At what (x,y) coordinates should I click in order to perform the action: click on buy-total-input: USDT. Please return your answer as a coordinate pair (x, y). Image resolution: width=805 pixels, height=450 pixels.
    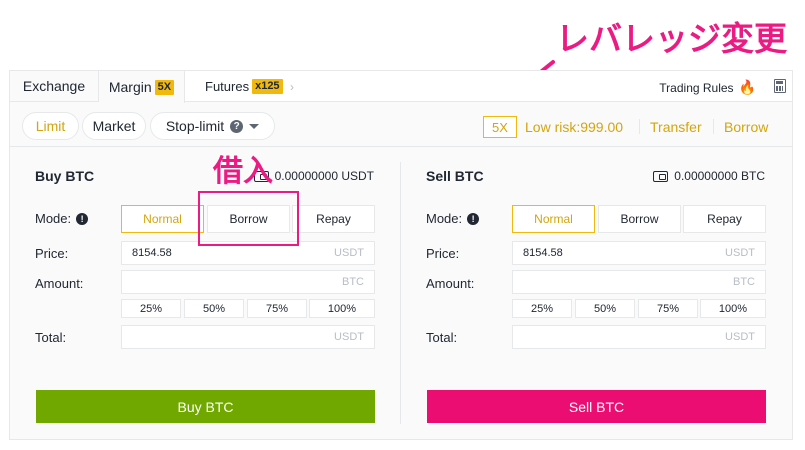
    Looking at the image, I should click on (248, 337).